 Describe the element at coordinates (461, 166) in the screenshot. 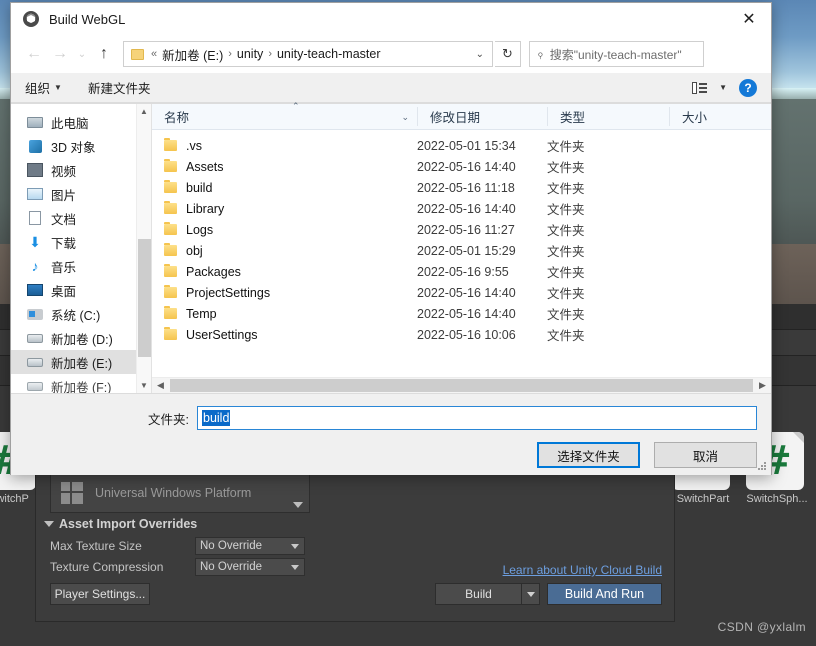

I see `table-row: Assets 2022-05-16 14:40 文件夹` at that location.